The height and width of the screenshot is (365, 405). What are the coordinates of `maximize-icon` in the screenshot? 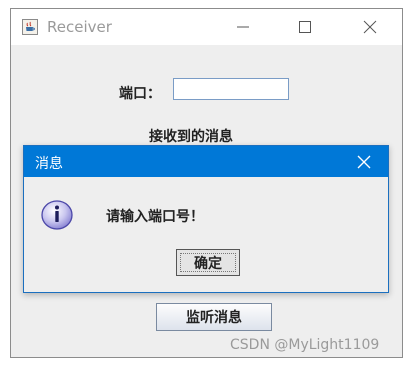 It's located at (305, 27).